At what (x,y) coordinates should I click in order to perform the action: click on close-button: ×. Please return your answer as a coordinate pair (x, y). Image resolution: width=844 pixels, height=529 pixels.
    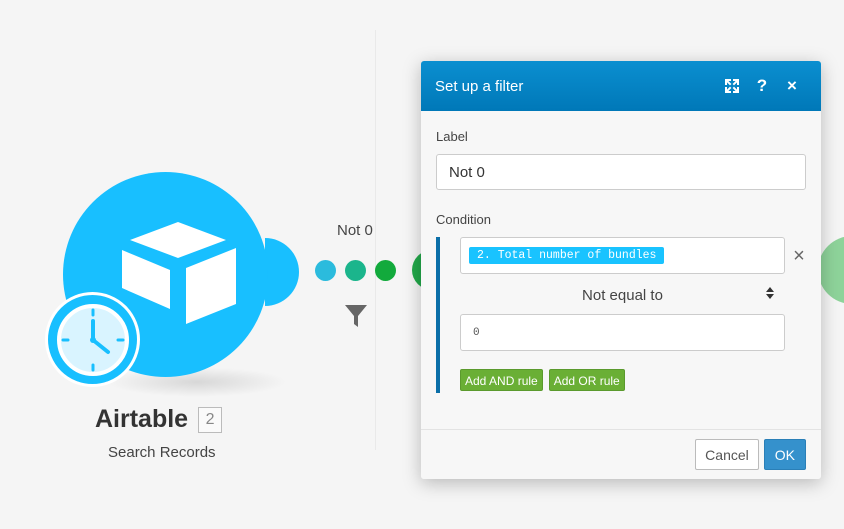
    Looking at the image, I should click on (792, 86).